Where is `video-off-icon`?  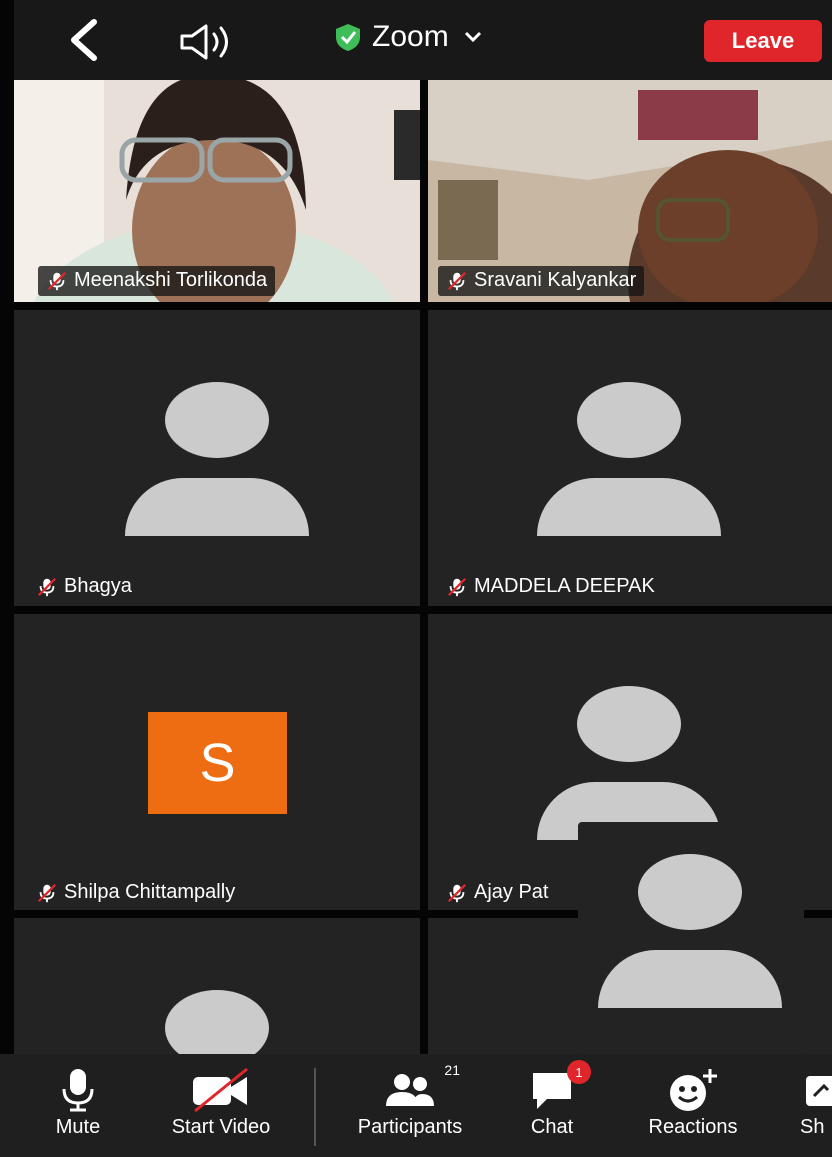
video-off-icon is located at coordinates (220, 1090).